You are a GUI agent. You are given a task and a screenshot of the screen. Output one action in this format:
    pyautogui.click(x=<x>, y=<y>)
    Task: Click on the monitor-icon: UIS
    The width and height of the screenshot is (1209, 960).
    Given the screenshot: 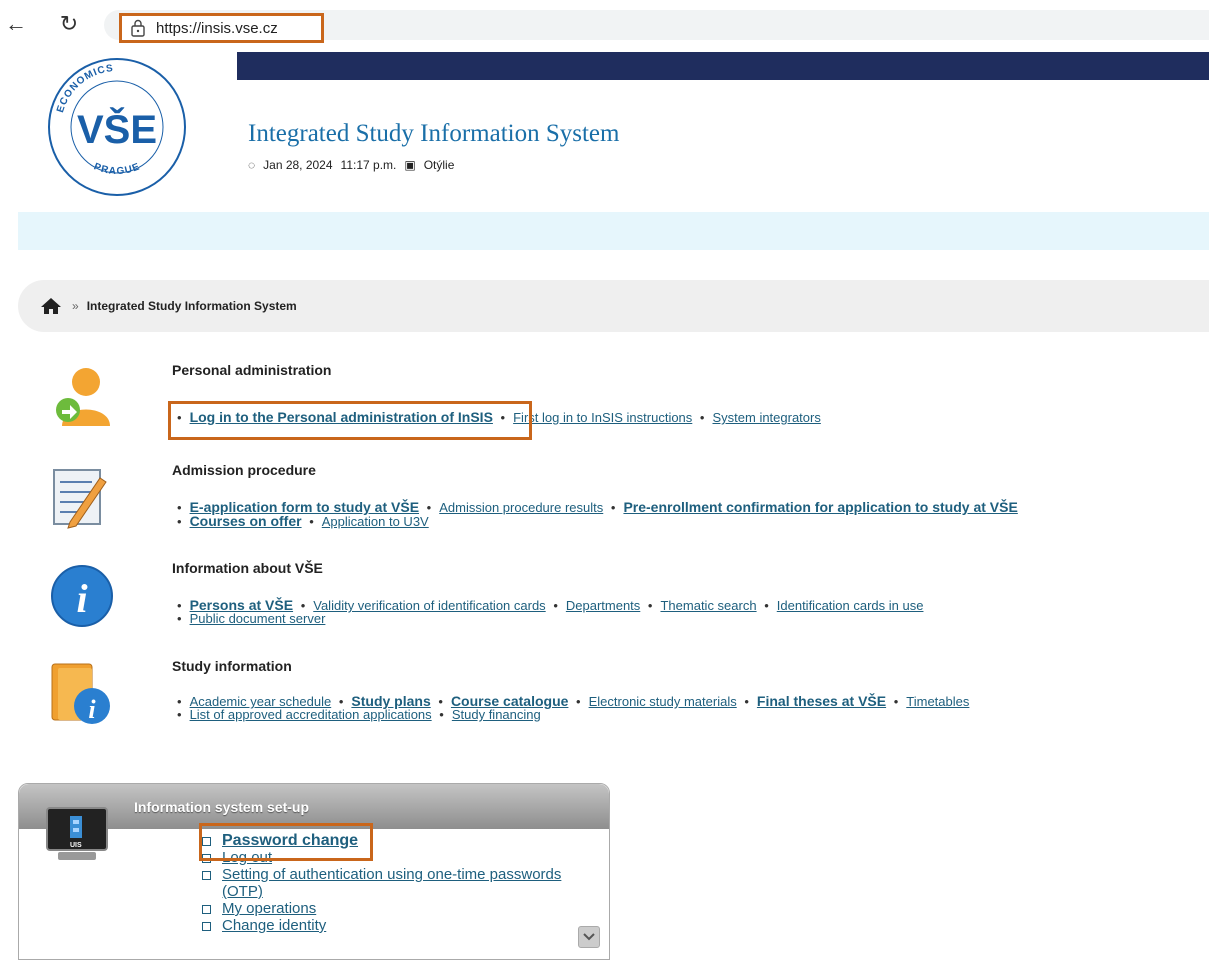 What is the action you would take?
    pyautogui.click(x=77, y=833)
    